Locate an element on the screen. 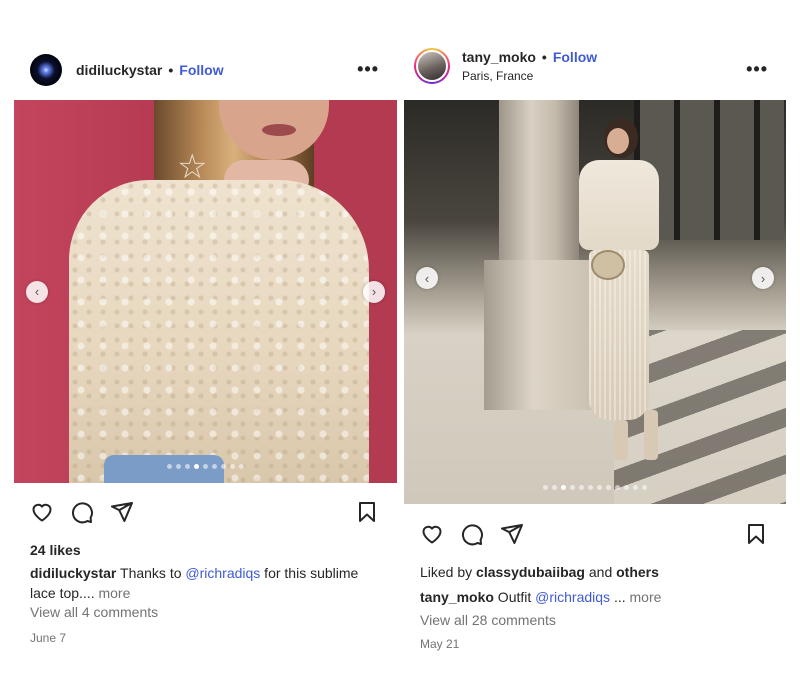 The width and height of the screenshot is (800, 700). view-comments-link: View all 4 comments is located at coordinates (206, 612).